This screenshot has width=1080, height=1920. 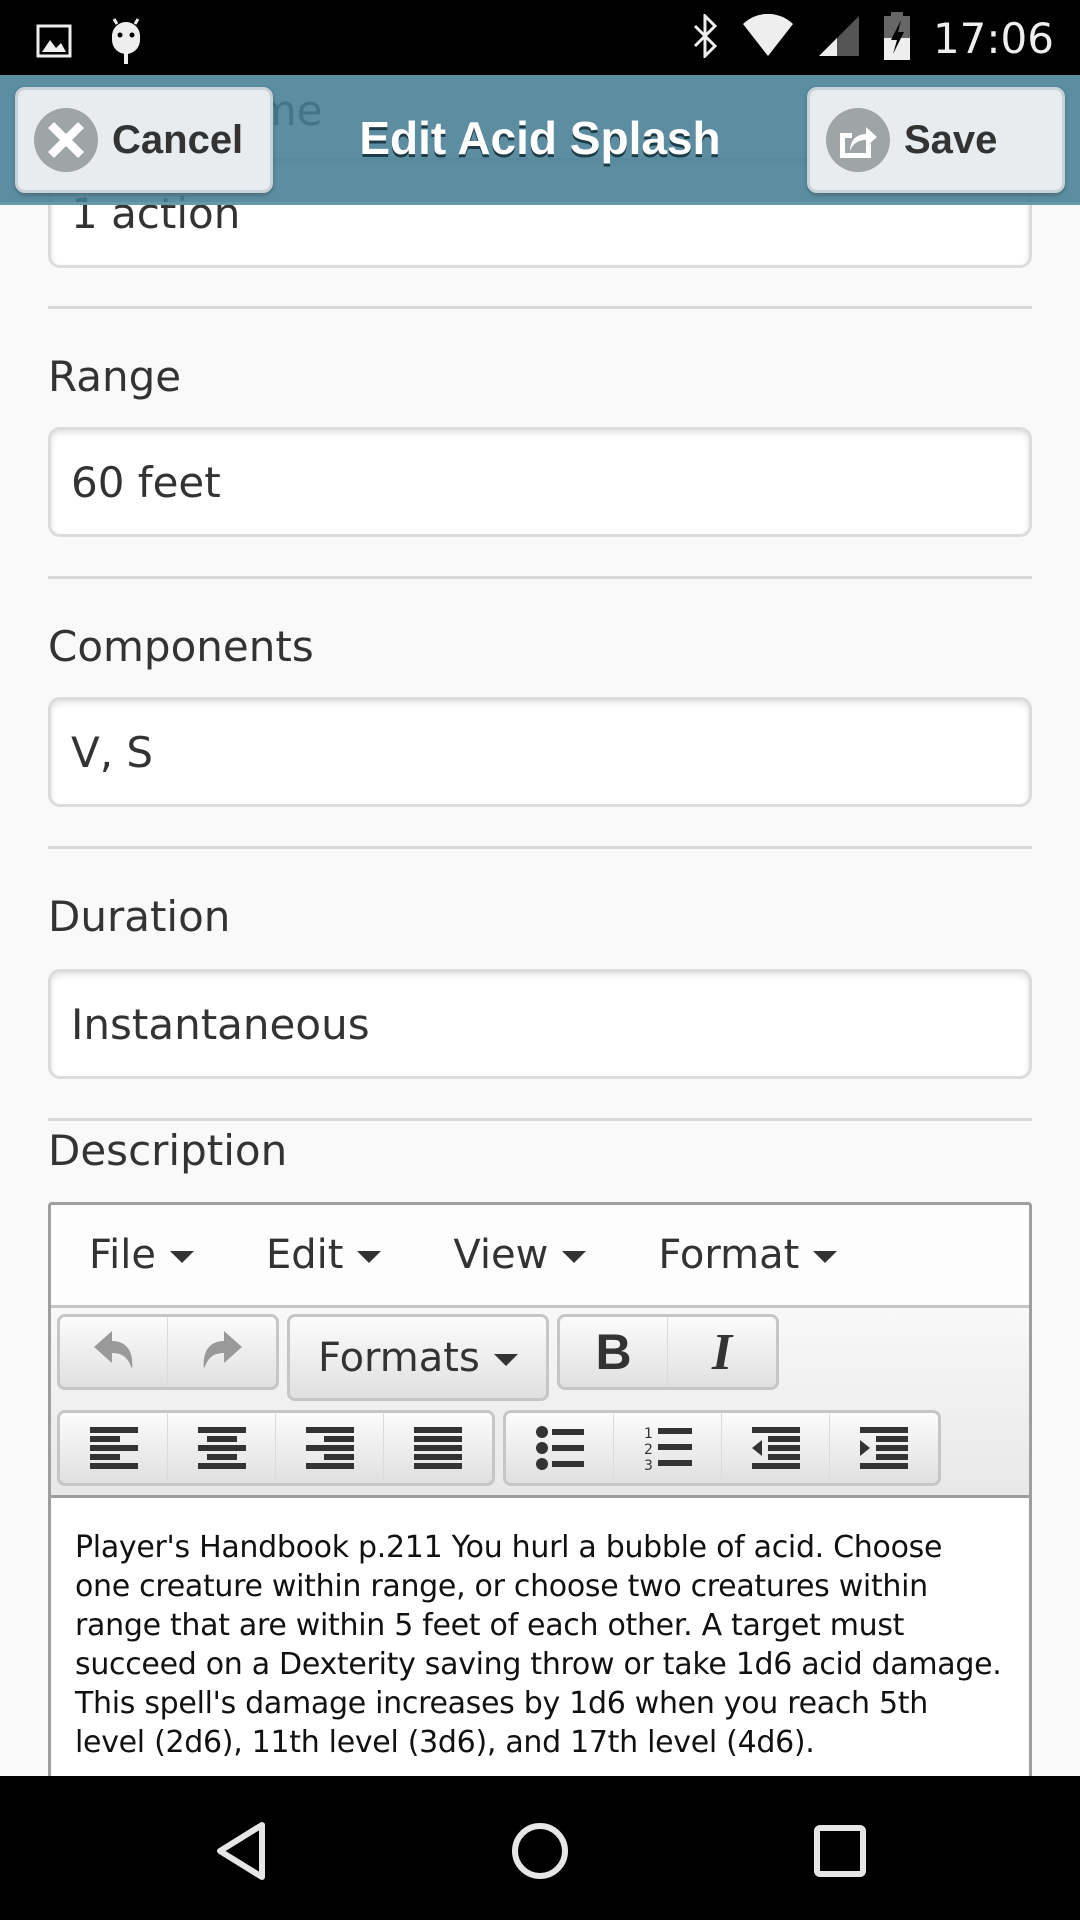 What do you see at coordinates (839, 38) in the screenshot?
I see `cell-signal-icon` at bounding box center [839, 38].